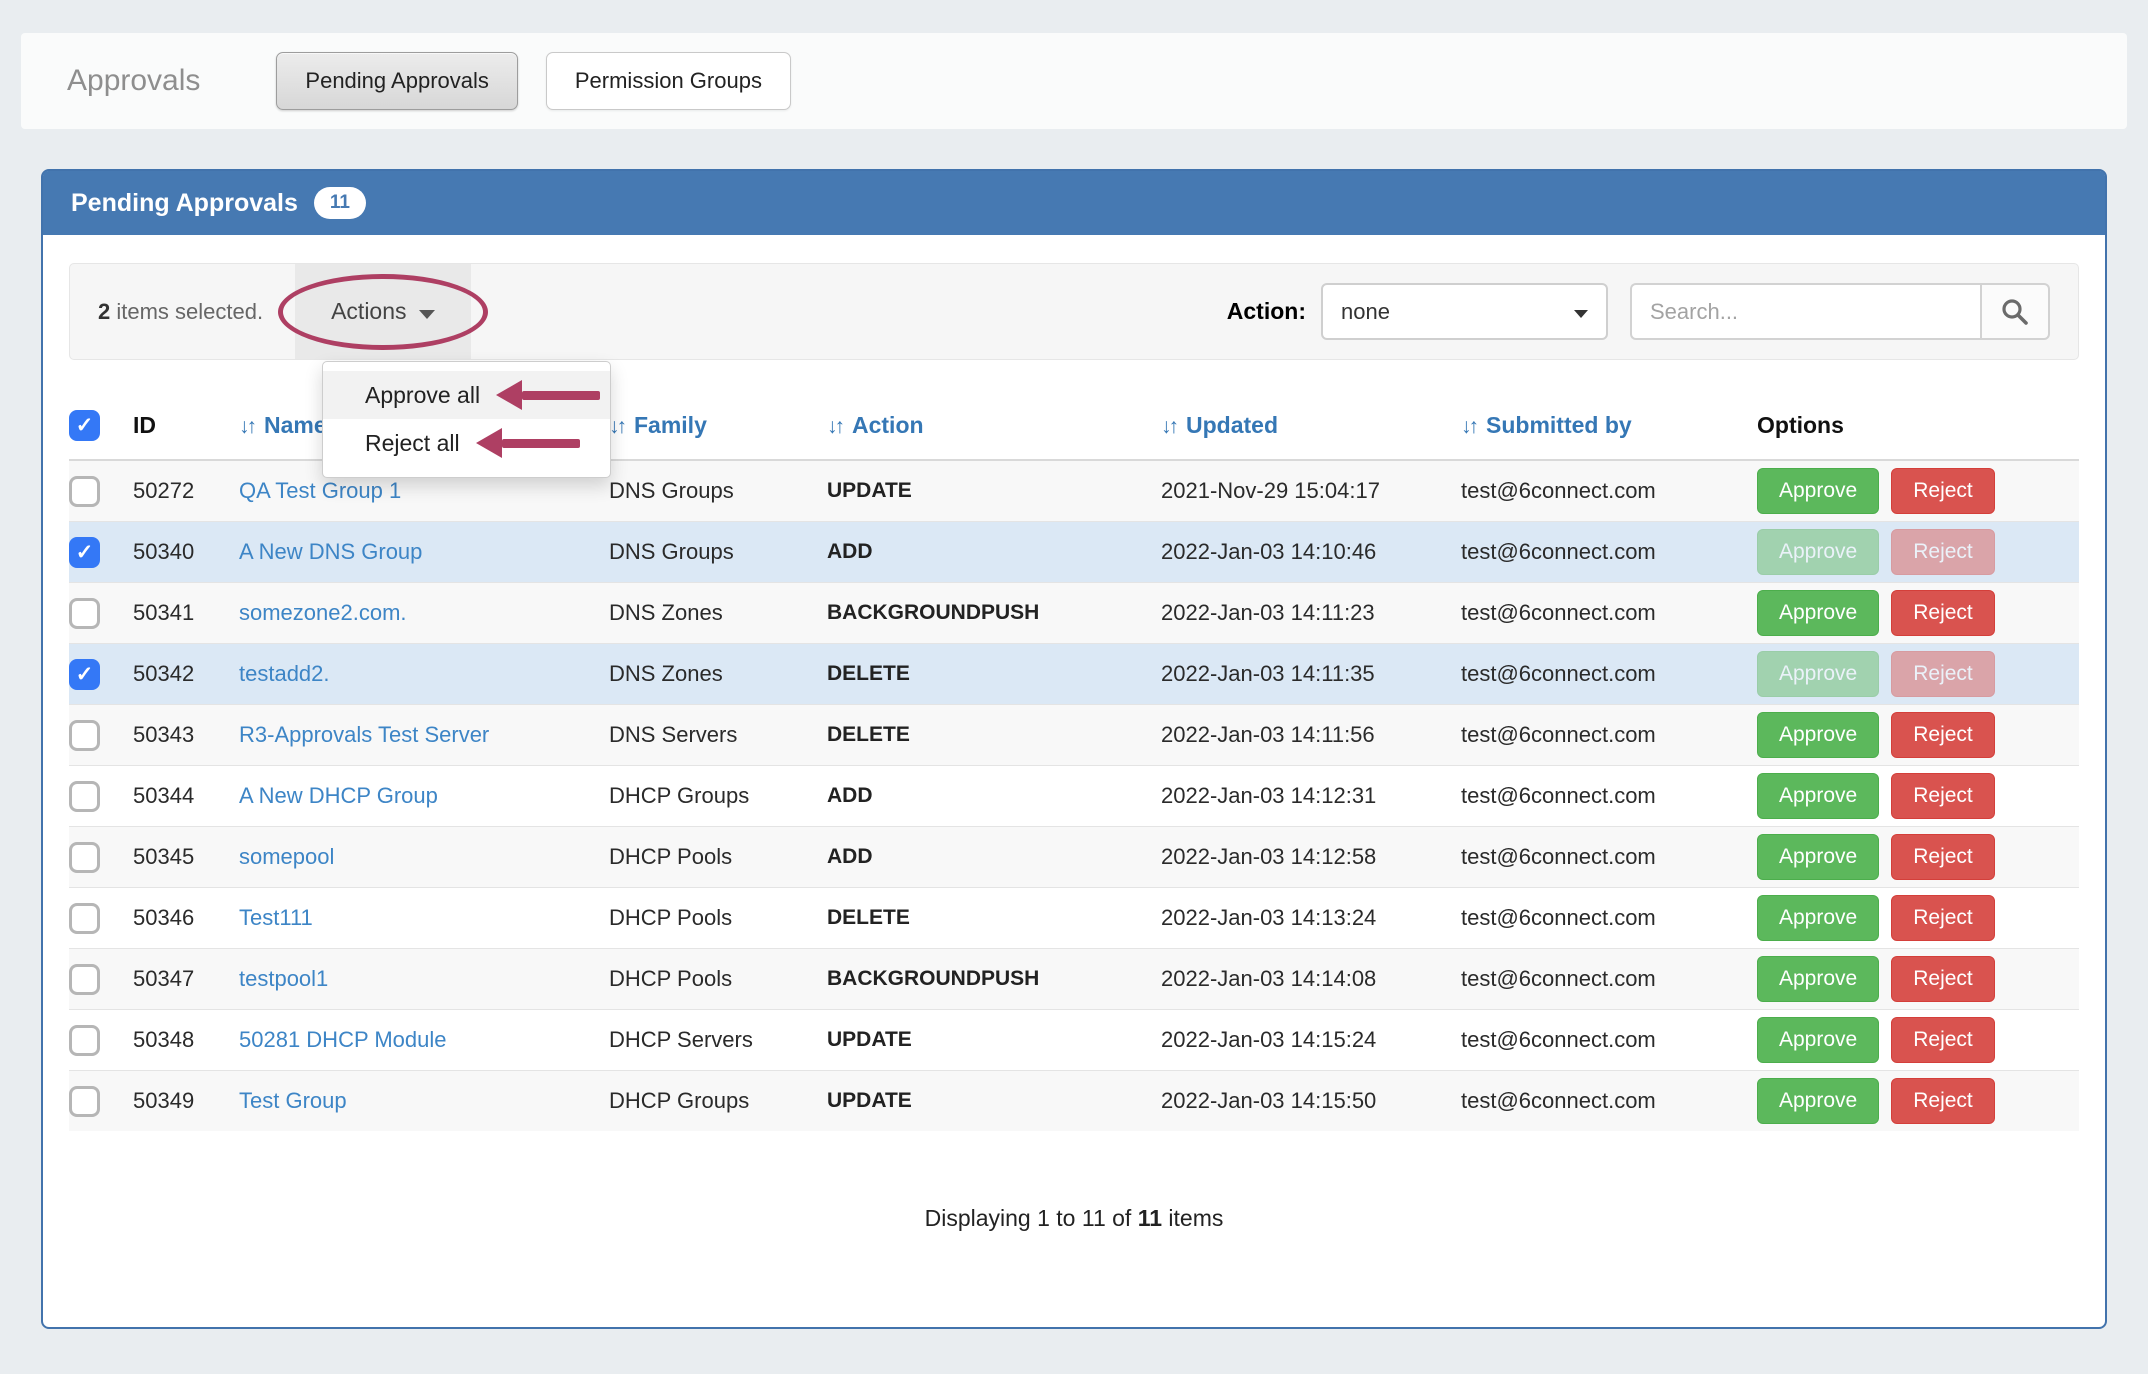 The height and width of the screenshot is (1374, 2148). Describe the element at coordinates (668, 81) in the screenshot. I see `tab-permission-groups: Permission Groups` at that location.